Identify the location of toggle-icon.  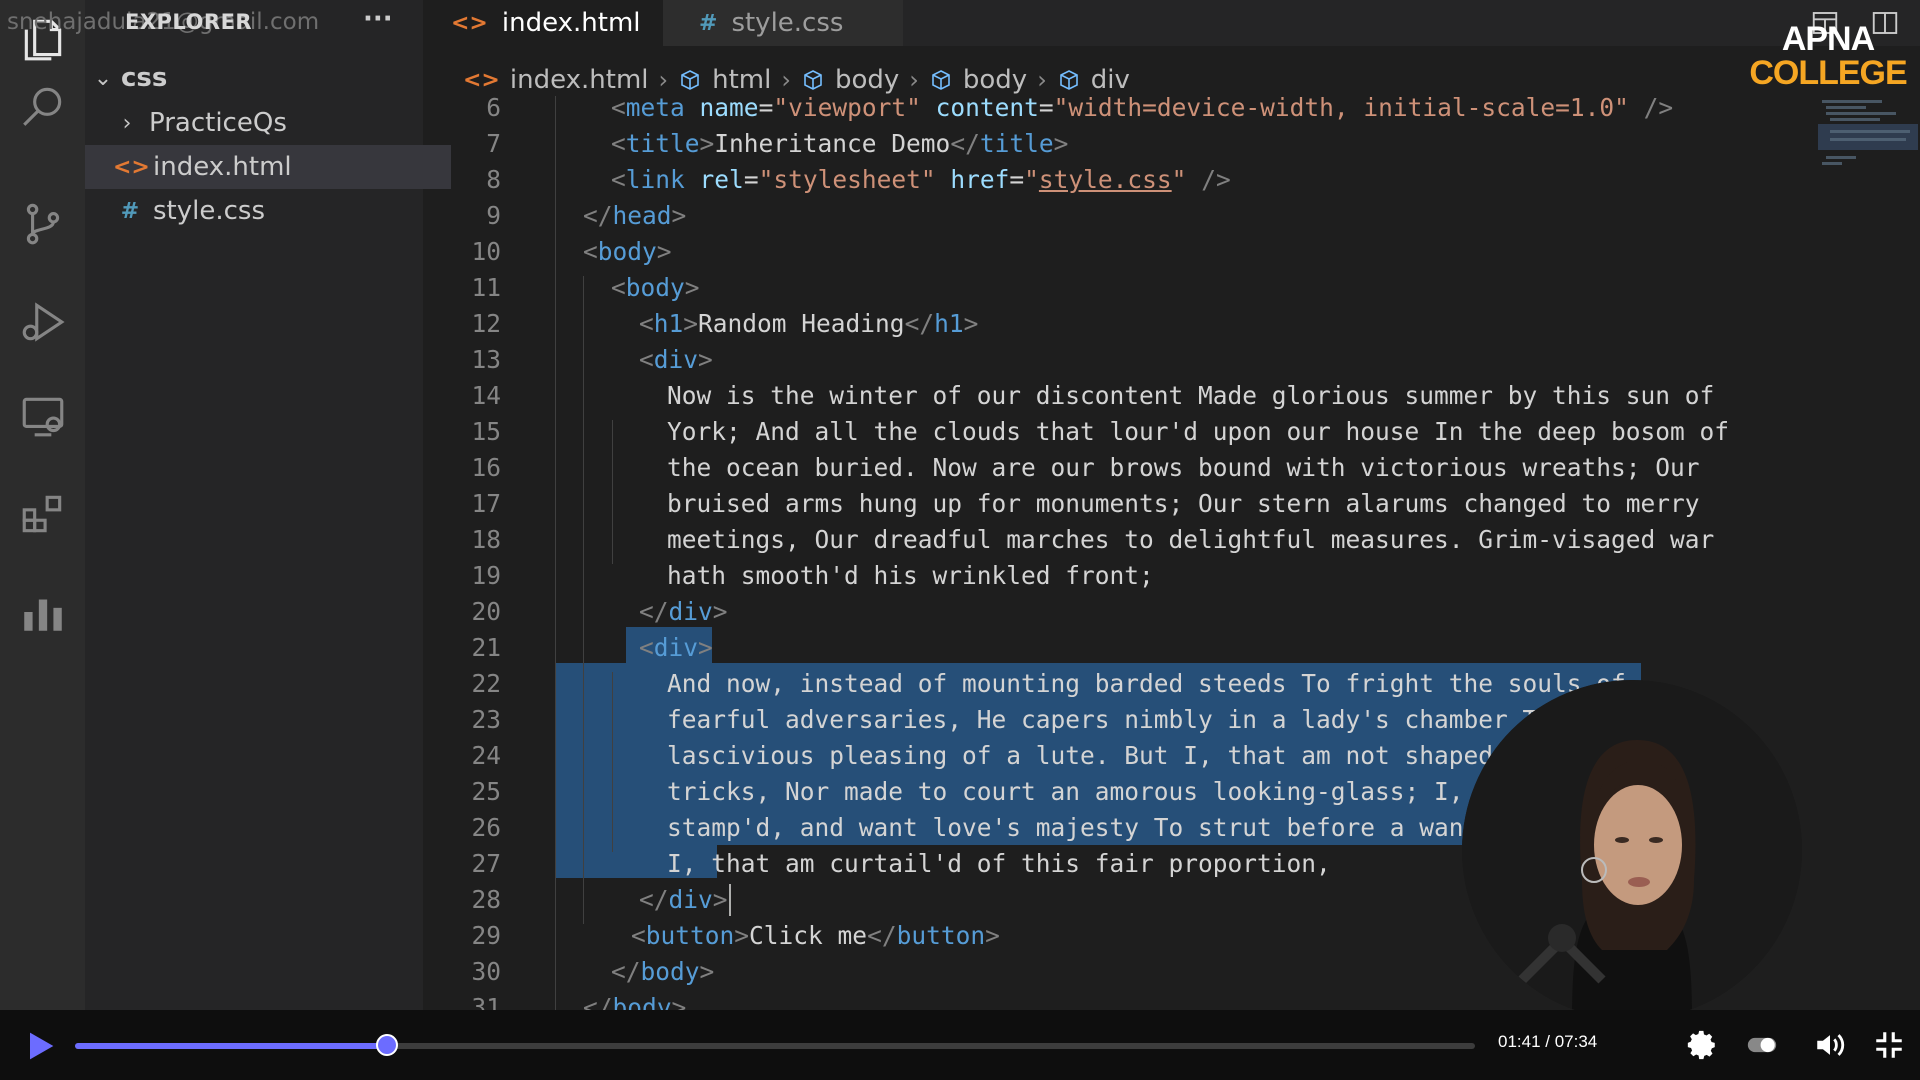
(1762, 1045).